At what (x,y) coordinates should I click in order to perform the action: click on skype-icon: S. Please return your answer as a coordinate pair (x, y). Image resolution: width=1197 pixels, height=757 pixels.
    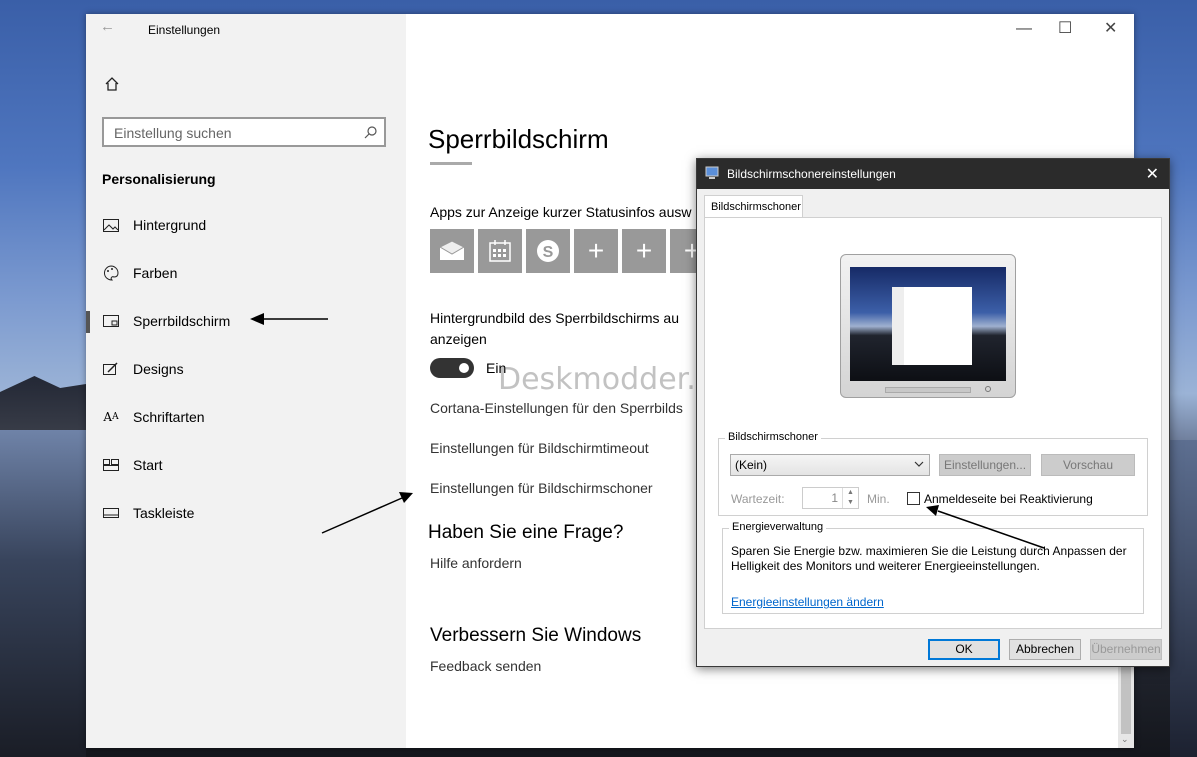
    Looking at the image, I should click on (548, 251).